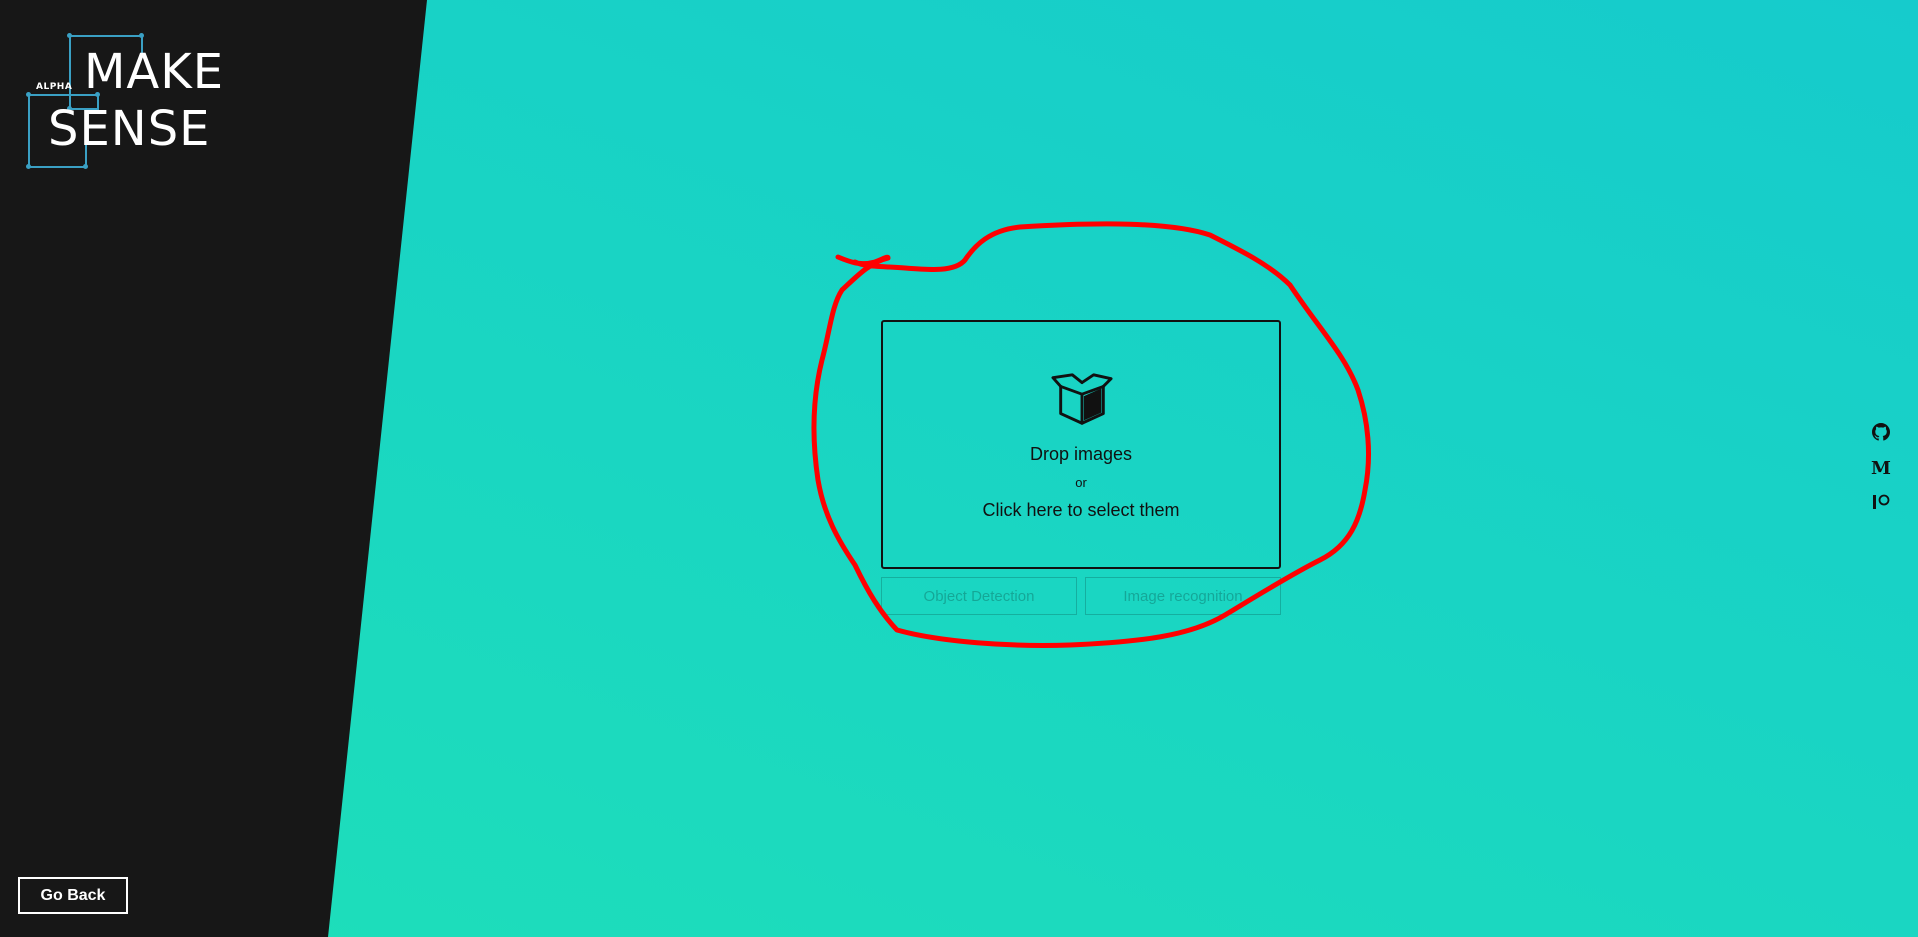 Image resolution: width=1918 pixels, height=937 pixels. I want to click on logo-word-sense: SENSE, so click(129, 129).